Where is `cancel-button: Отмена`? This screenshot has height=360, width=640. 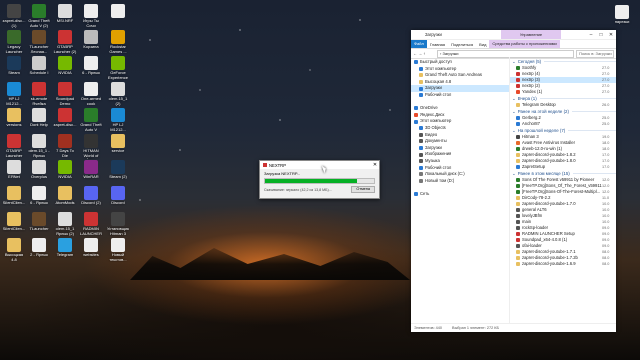
cancel-button: Отмена is located at coordinates (363, 189).